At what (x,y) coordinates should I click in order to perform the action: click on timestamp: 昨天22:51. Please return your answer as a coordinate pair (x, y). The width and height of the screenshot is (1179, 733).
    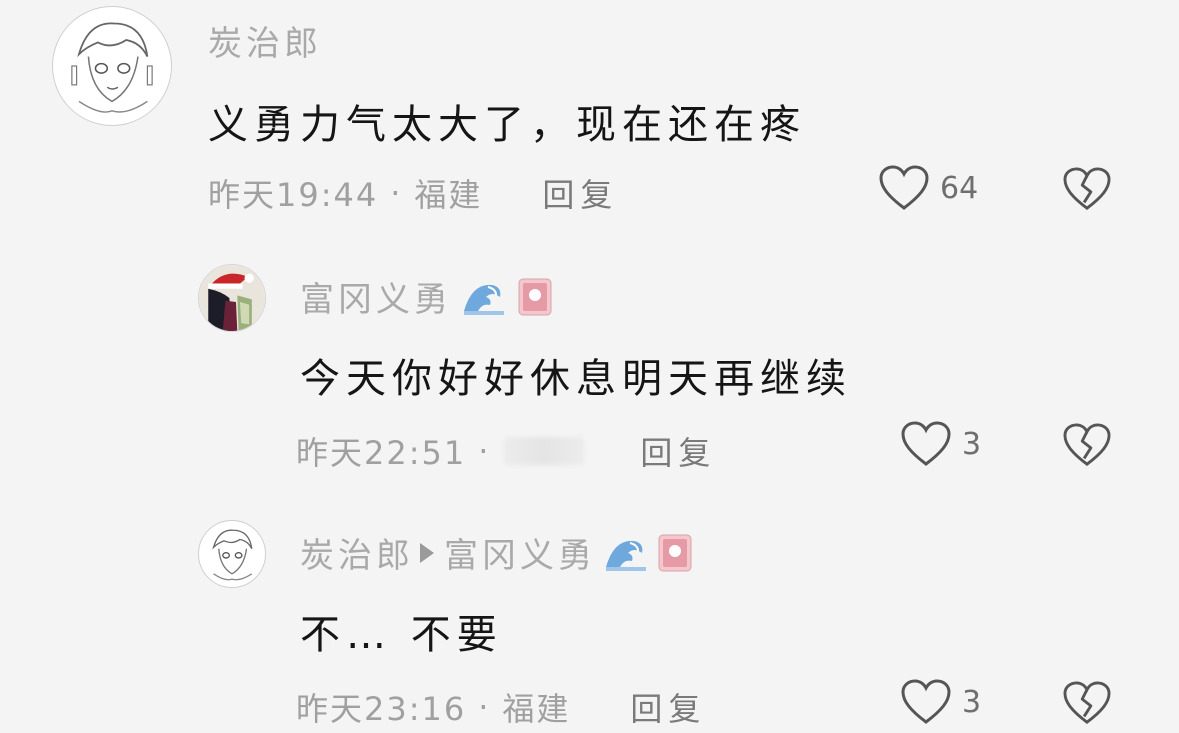
    Looking at the image, I should click on (381, 453).